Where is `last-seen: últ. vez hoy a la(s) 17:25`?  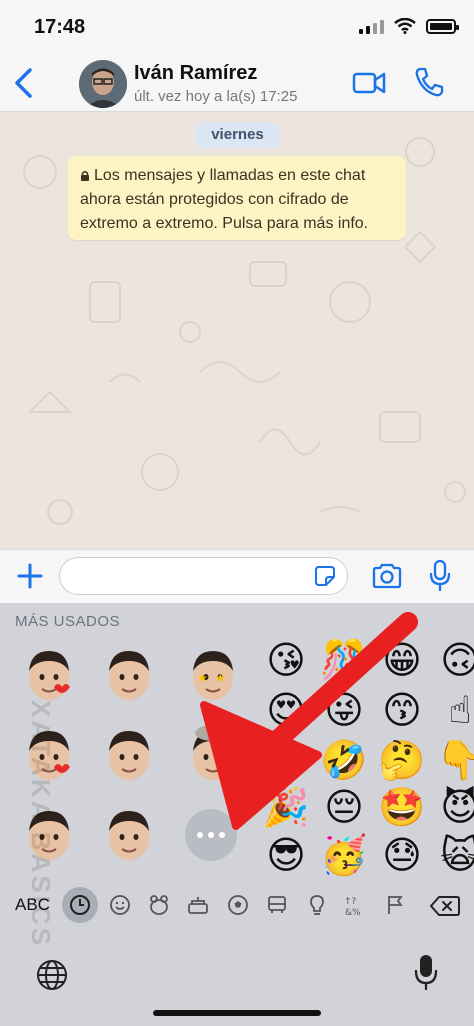
last-seen: últ. vez hoy a la(s) 17:25 is located at coordinates (216, 96).